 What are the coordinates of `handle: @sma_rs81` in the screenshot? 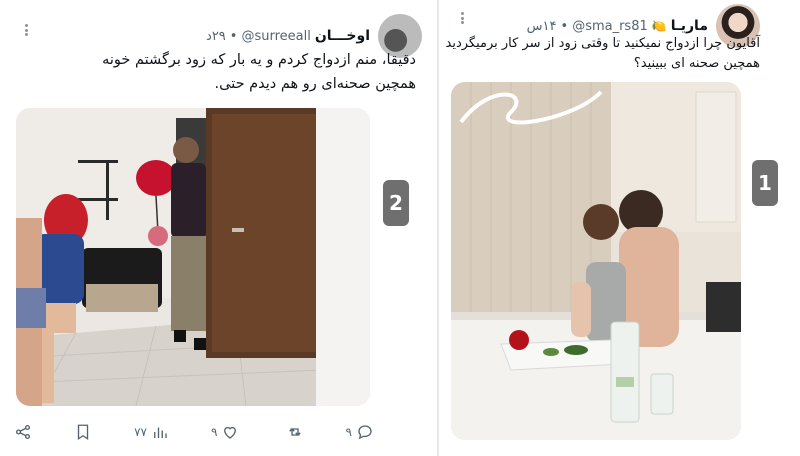 It's located at (610, 26).